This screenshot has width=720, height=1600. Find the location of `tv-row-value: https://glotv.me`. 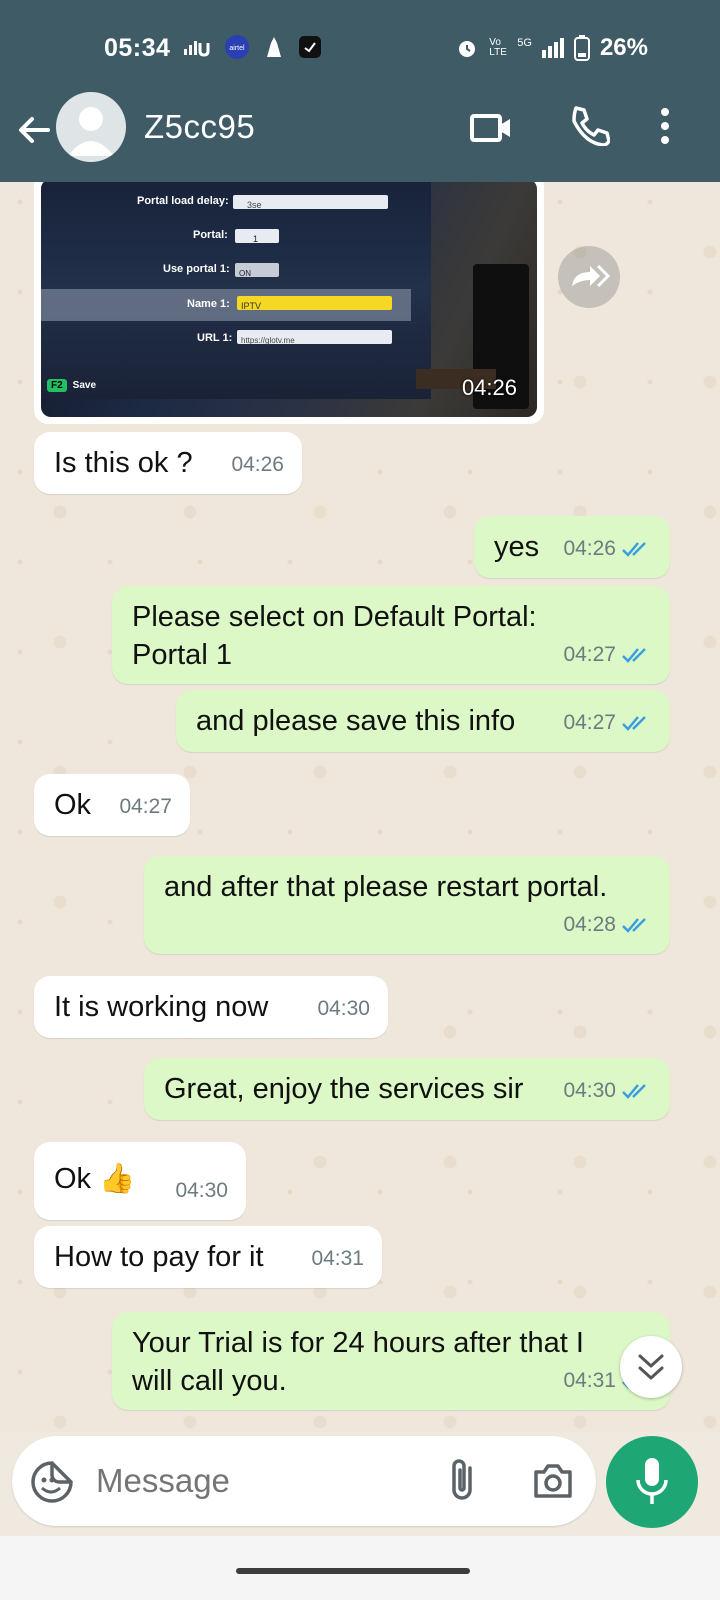

tv-row-value: https://glotv.me is located at coordinates (268, 340).